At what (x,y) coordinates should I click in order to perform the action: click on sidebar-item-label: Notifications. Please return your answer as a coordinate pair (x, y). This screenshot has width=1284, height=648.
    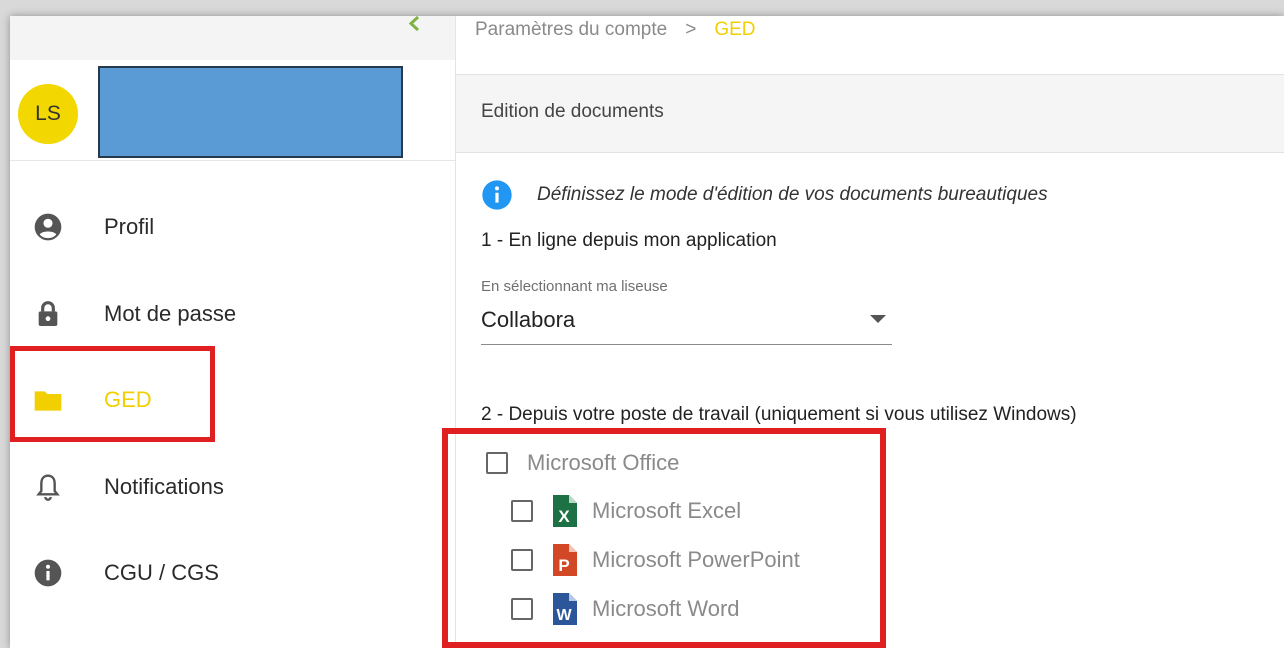
    Looking at the image, I should click on (164, 486).